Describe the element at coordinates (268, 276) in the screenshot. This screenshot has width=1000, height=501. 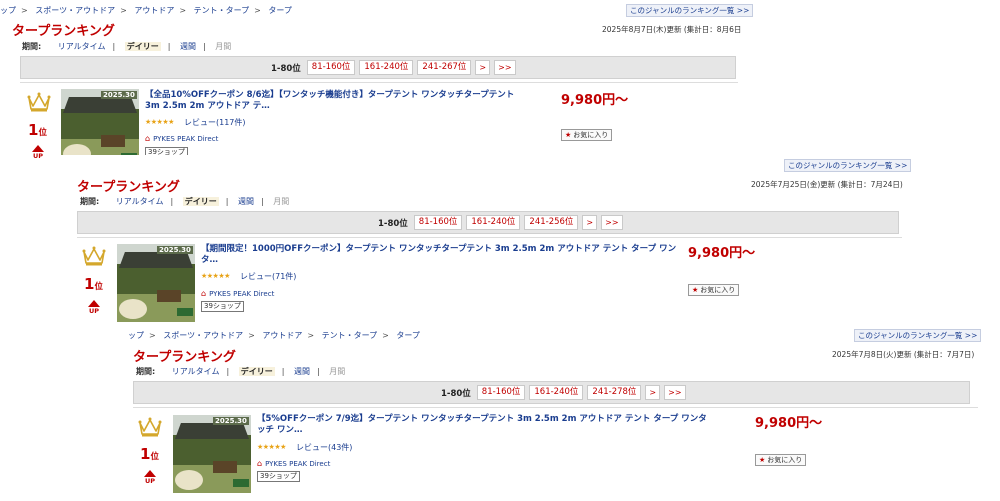
I see `review-count-link: レビュー(71件)` at that location.